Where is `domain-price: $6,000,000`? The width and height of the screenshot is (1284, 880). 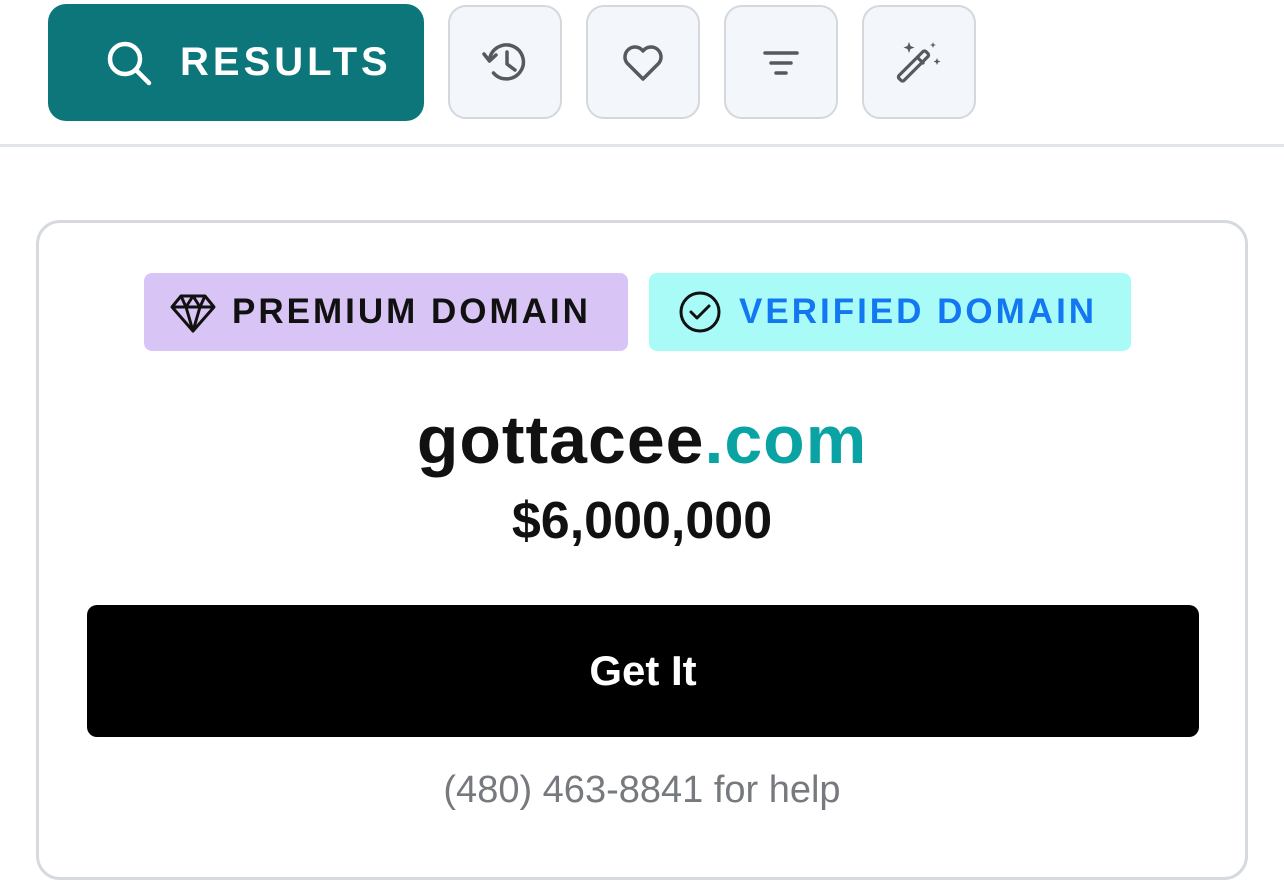 domain-price: $6,000,000 is located at coordinates (642, 521).